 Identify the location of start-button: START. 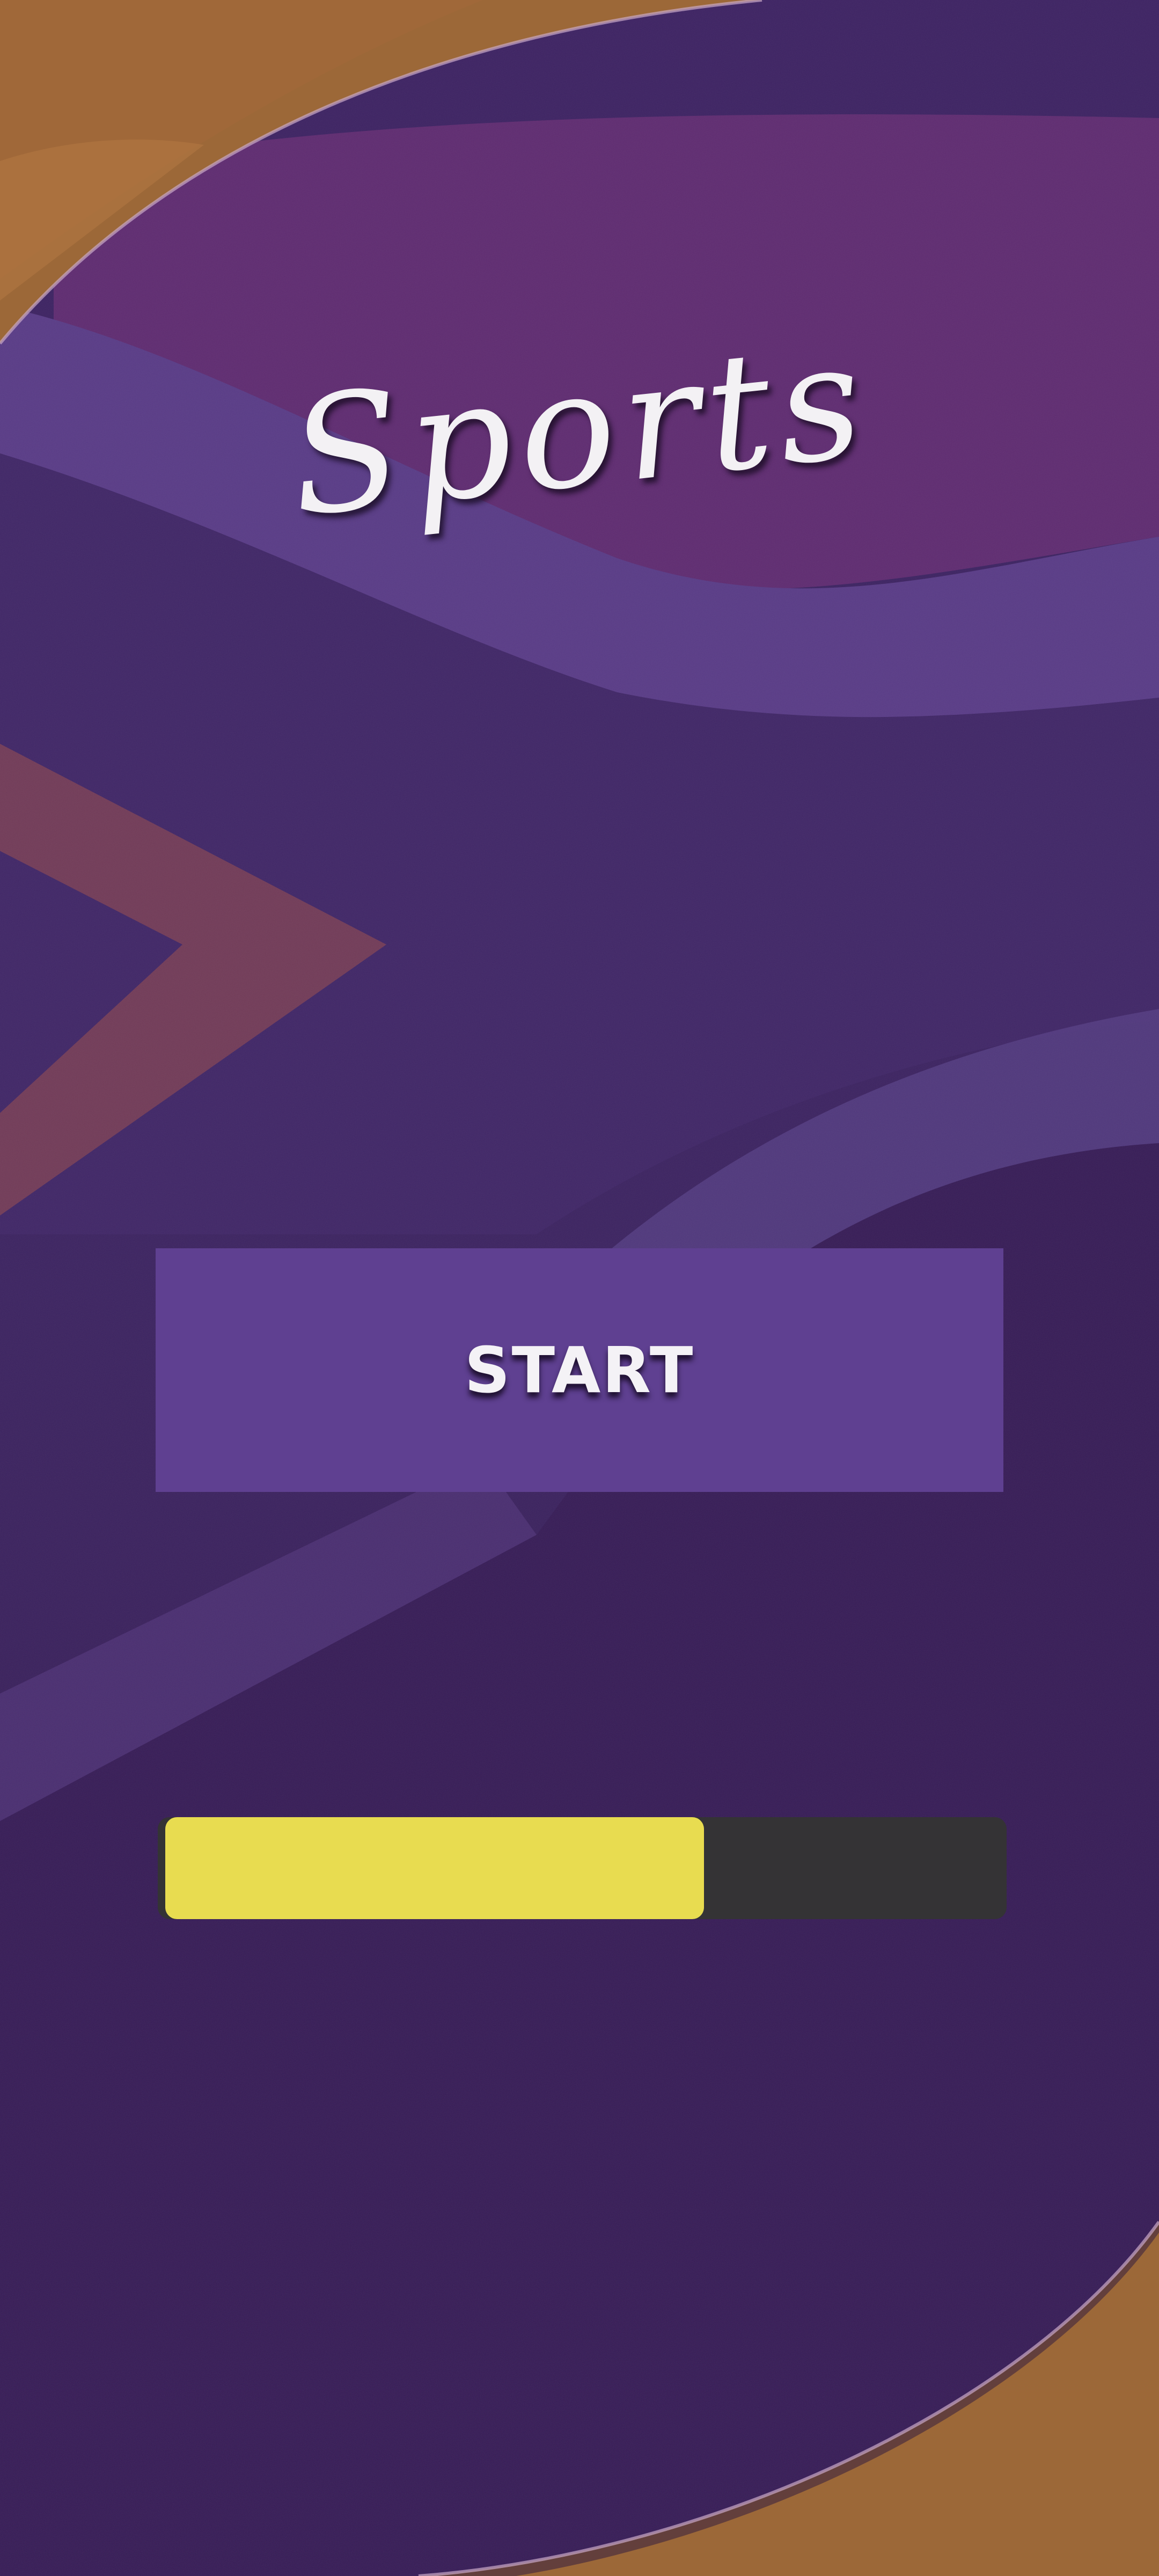
(579, 1370).